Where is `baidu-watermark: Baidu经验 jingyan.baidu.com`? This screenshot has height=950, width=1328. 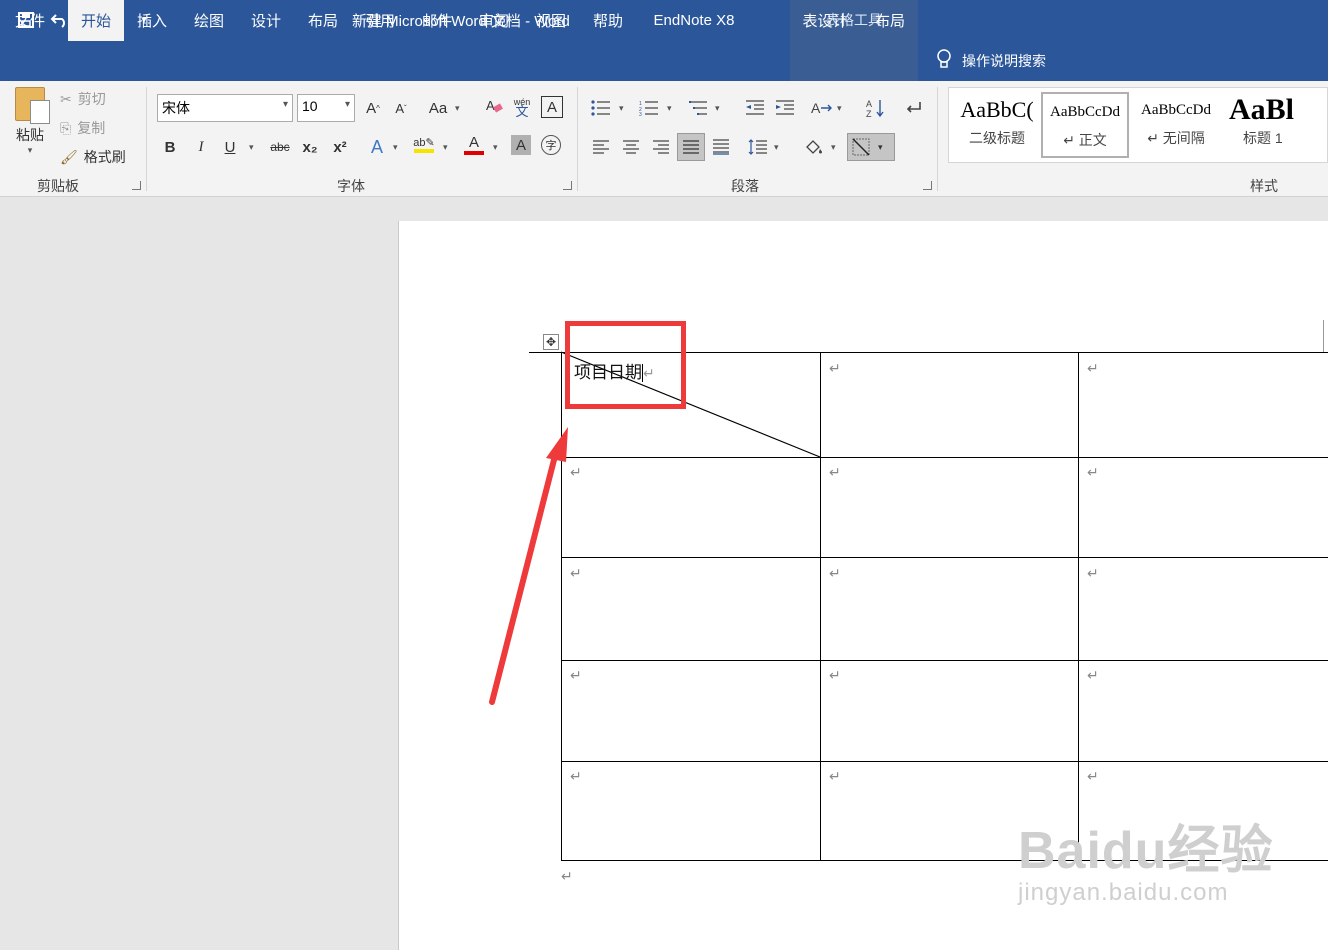 baidu-watermark: Baidu经验 jingyan.baidu.com is located at coordinates (1145, 857).